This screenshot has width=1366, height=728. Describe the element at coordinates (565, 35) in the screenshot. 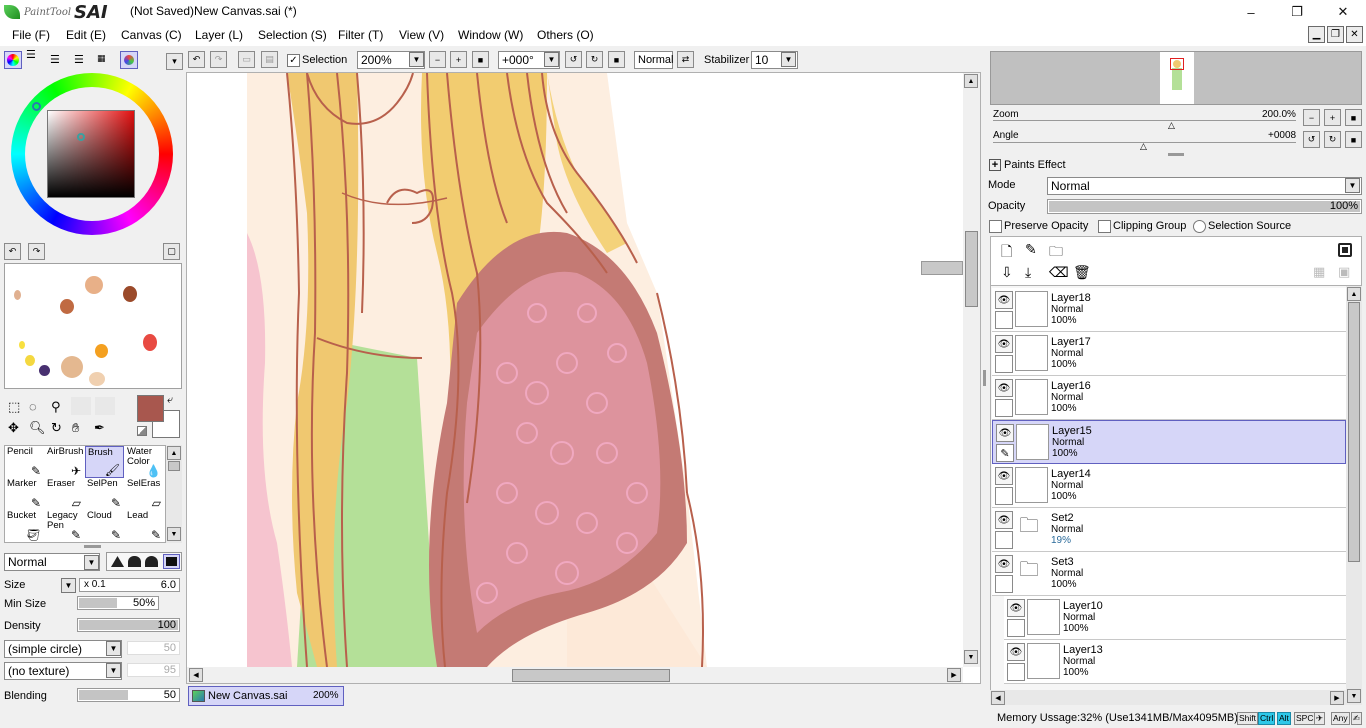

I see `menu-others: Others (O)` at that location.